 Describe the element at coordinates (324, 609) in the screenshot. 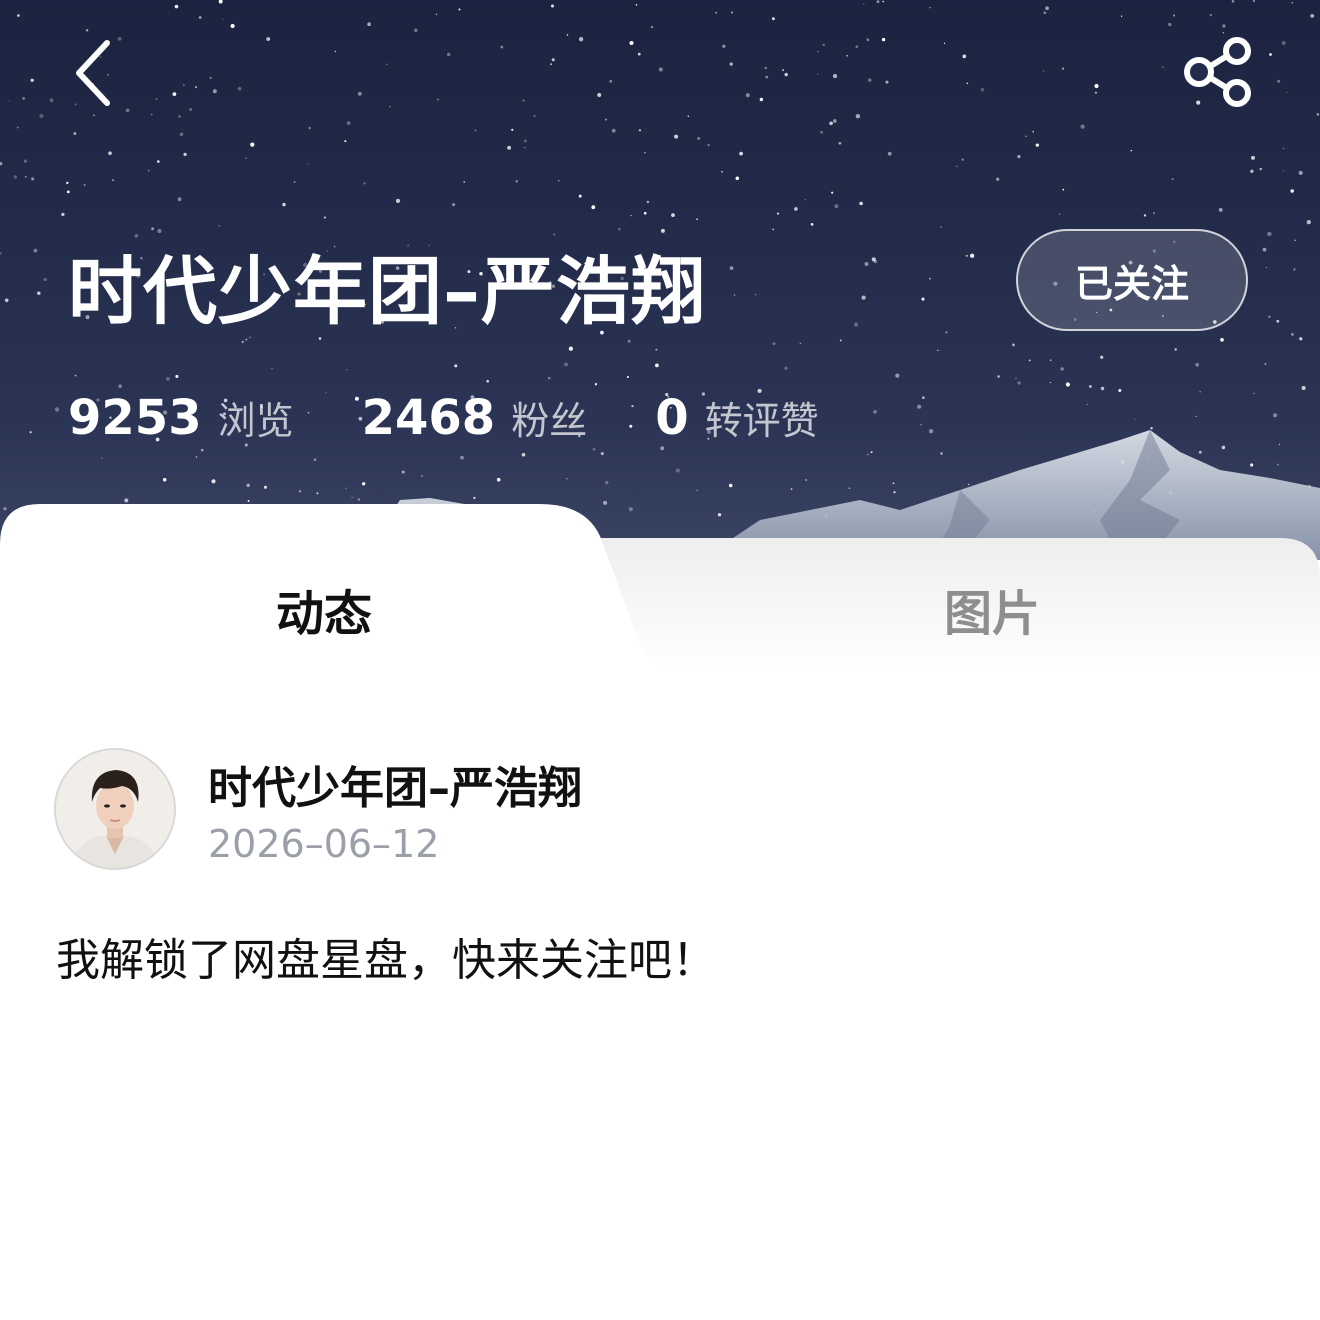

I see `tab-activity: 动态` at that location.